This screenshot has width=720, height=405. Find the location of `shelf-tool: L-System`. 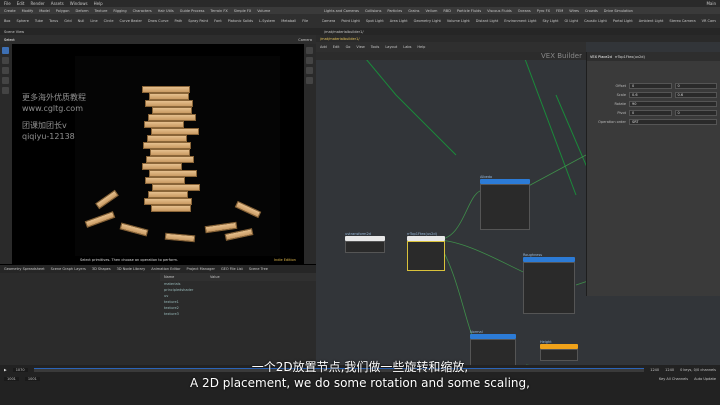

shelf-tool: L-System is located at coordinates (267, 21).